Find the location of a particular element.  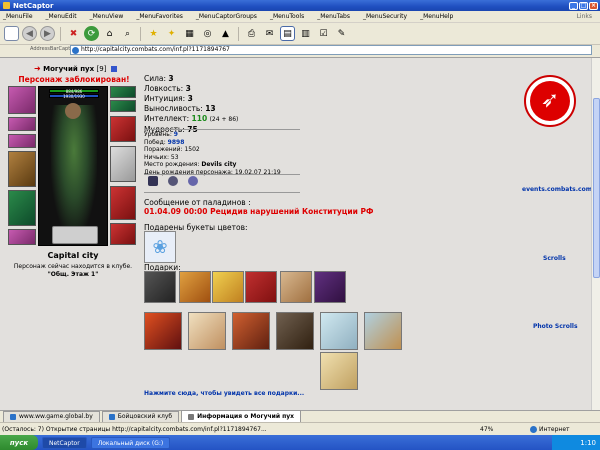

vertical-scrollbar is located at coordinates (595, 234).